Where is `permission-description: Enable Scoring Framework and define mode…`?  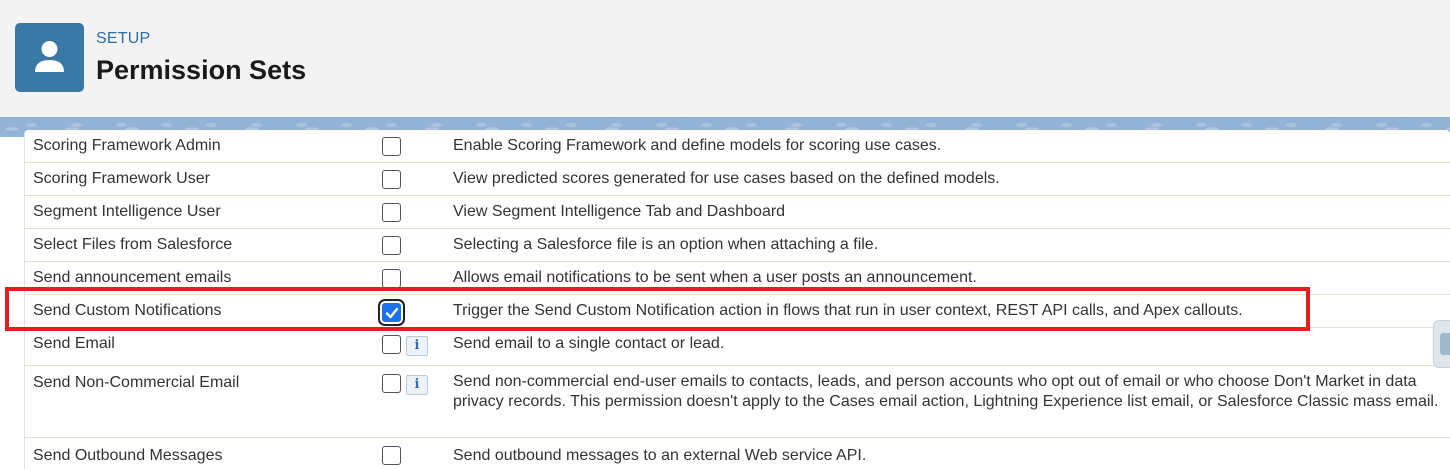
permission-description: Enable Scoring Framework and define mode… is located at coordinates (697, 145).